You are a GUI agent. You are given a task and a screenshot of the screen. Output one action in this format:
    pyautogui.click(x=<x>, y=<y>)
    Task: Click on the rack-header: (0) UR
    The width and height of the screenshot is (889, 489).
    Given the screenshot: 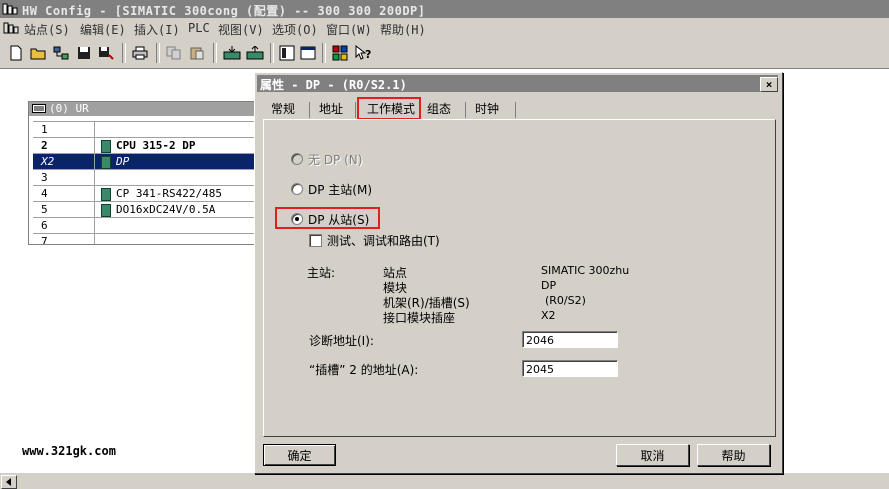 What is the action you would take?
    pyautogui.click(x=143, y=109)
    